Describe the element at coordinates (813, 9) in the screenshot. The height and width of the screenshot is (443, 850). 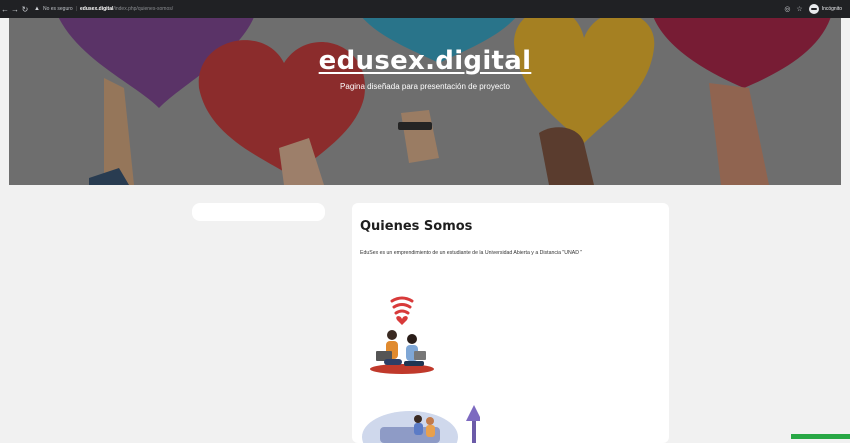
I see `incognito-icon` at that location.